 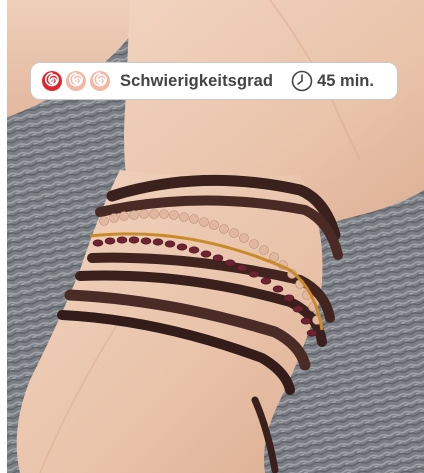 I want to click on duration-value: 45 min., so click(x=345, y=80).